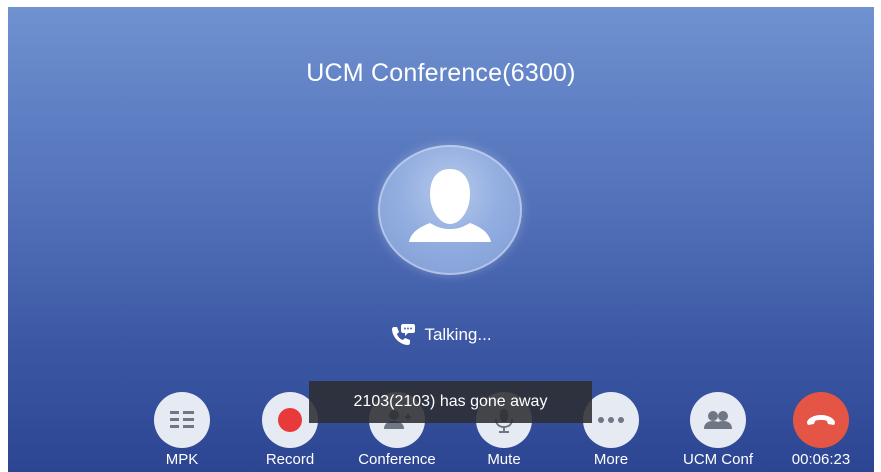 This screenshot has width=881, height=472. I want to click on person-icon, so click(450, 205).